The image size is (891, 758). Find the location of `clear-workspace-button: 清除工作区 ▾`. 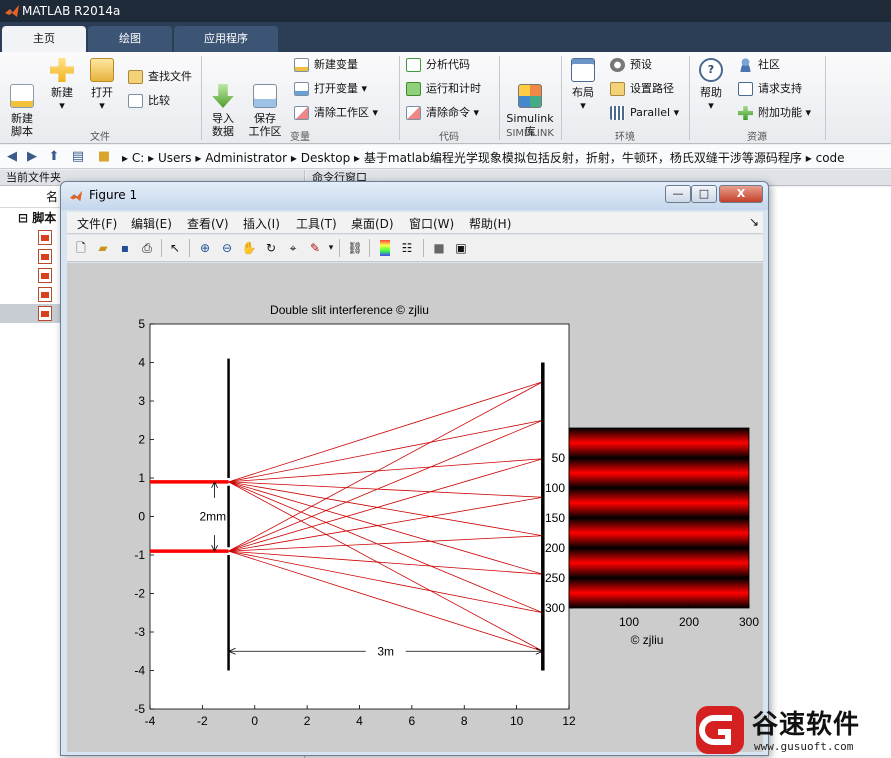

clear-workspace-button: 清除工作区 ▾ is located at coordinates (336, 113).